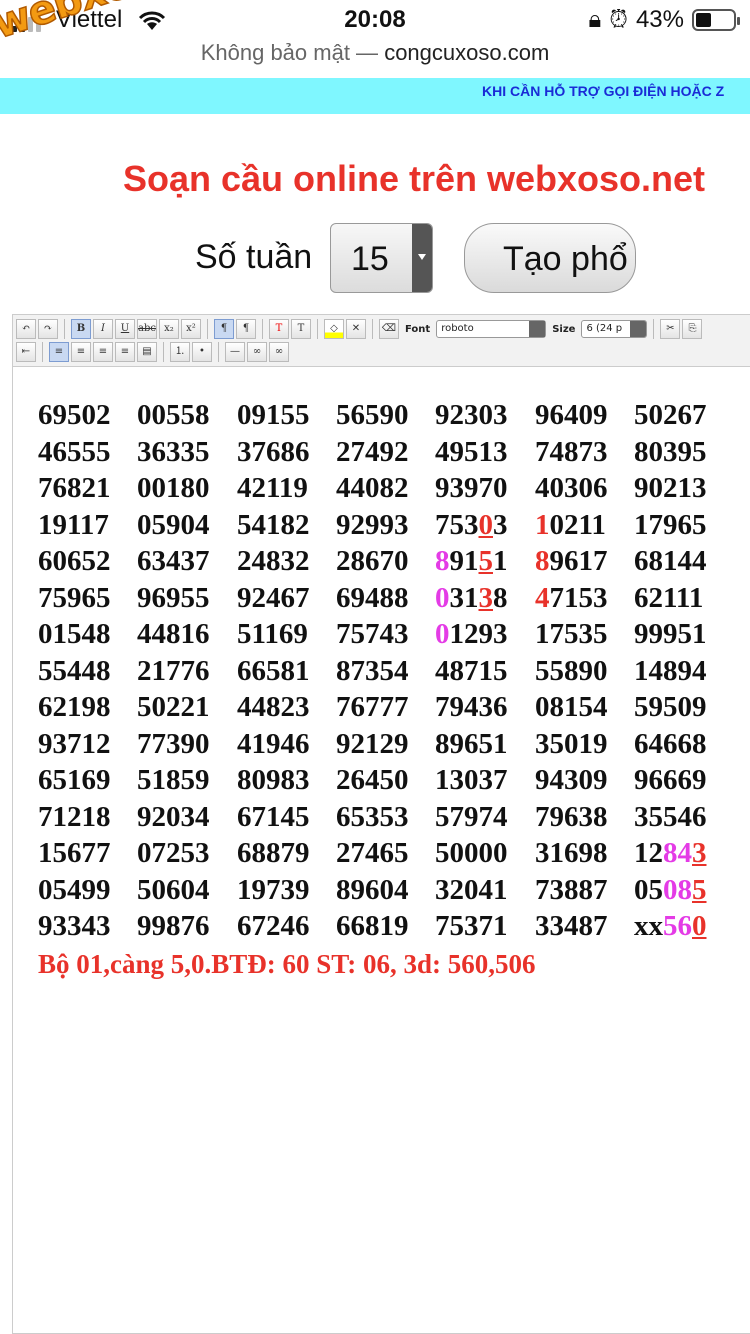 The image size is (750, 1334). What do you see at coordinates (254, 257) in the screenshot?
I see `weeks-label: Số tuần` at bounding box center [254, 257].